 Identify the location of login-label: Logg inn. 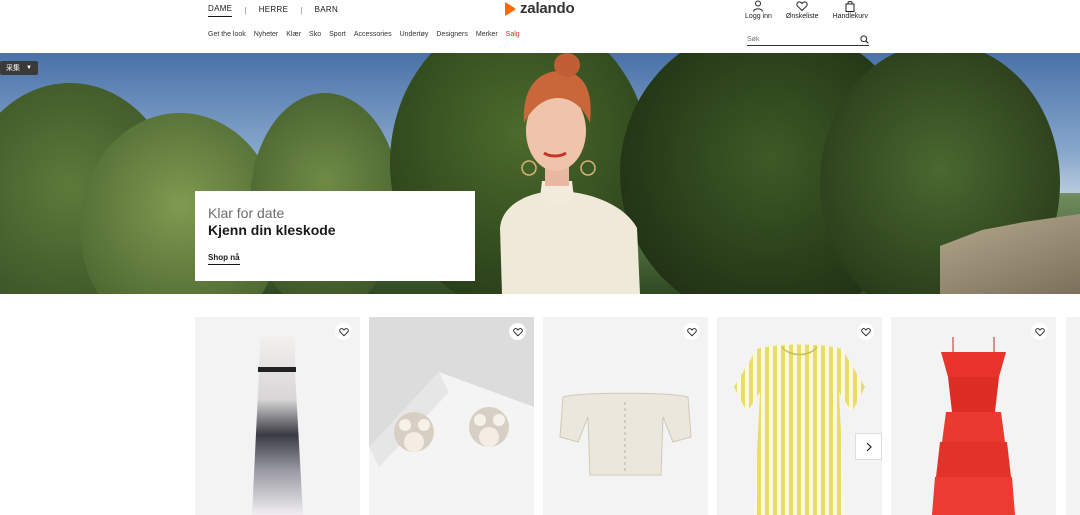
(758, 16).